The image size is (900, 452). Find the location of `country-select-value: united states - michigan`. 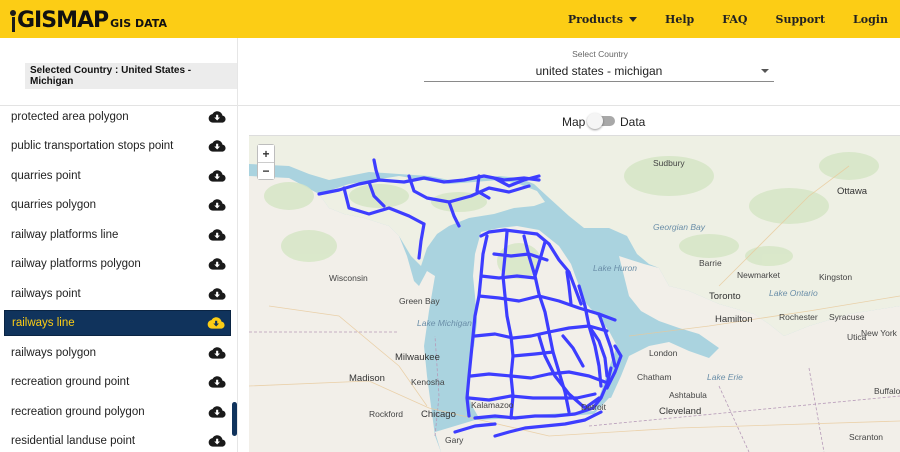

country-select-value: united states - michigan is located at coordinates (599, 71).